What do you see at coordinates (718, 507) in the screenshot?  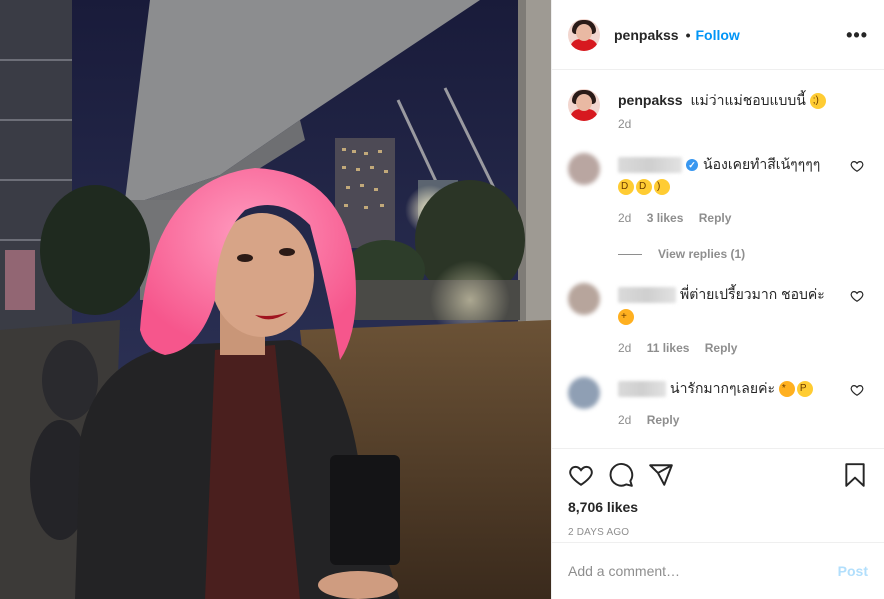 I see `likes-count: 8,706 likes` at bounding box center [718, 507].